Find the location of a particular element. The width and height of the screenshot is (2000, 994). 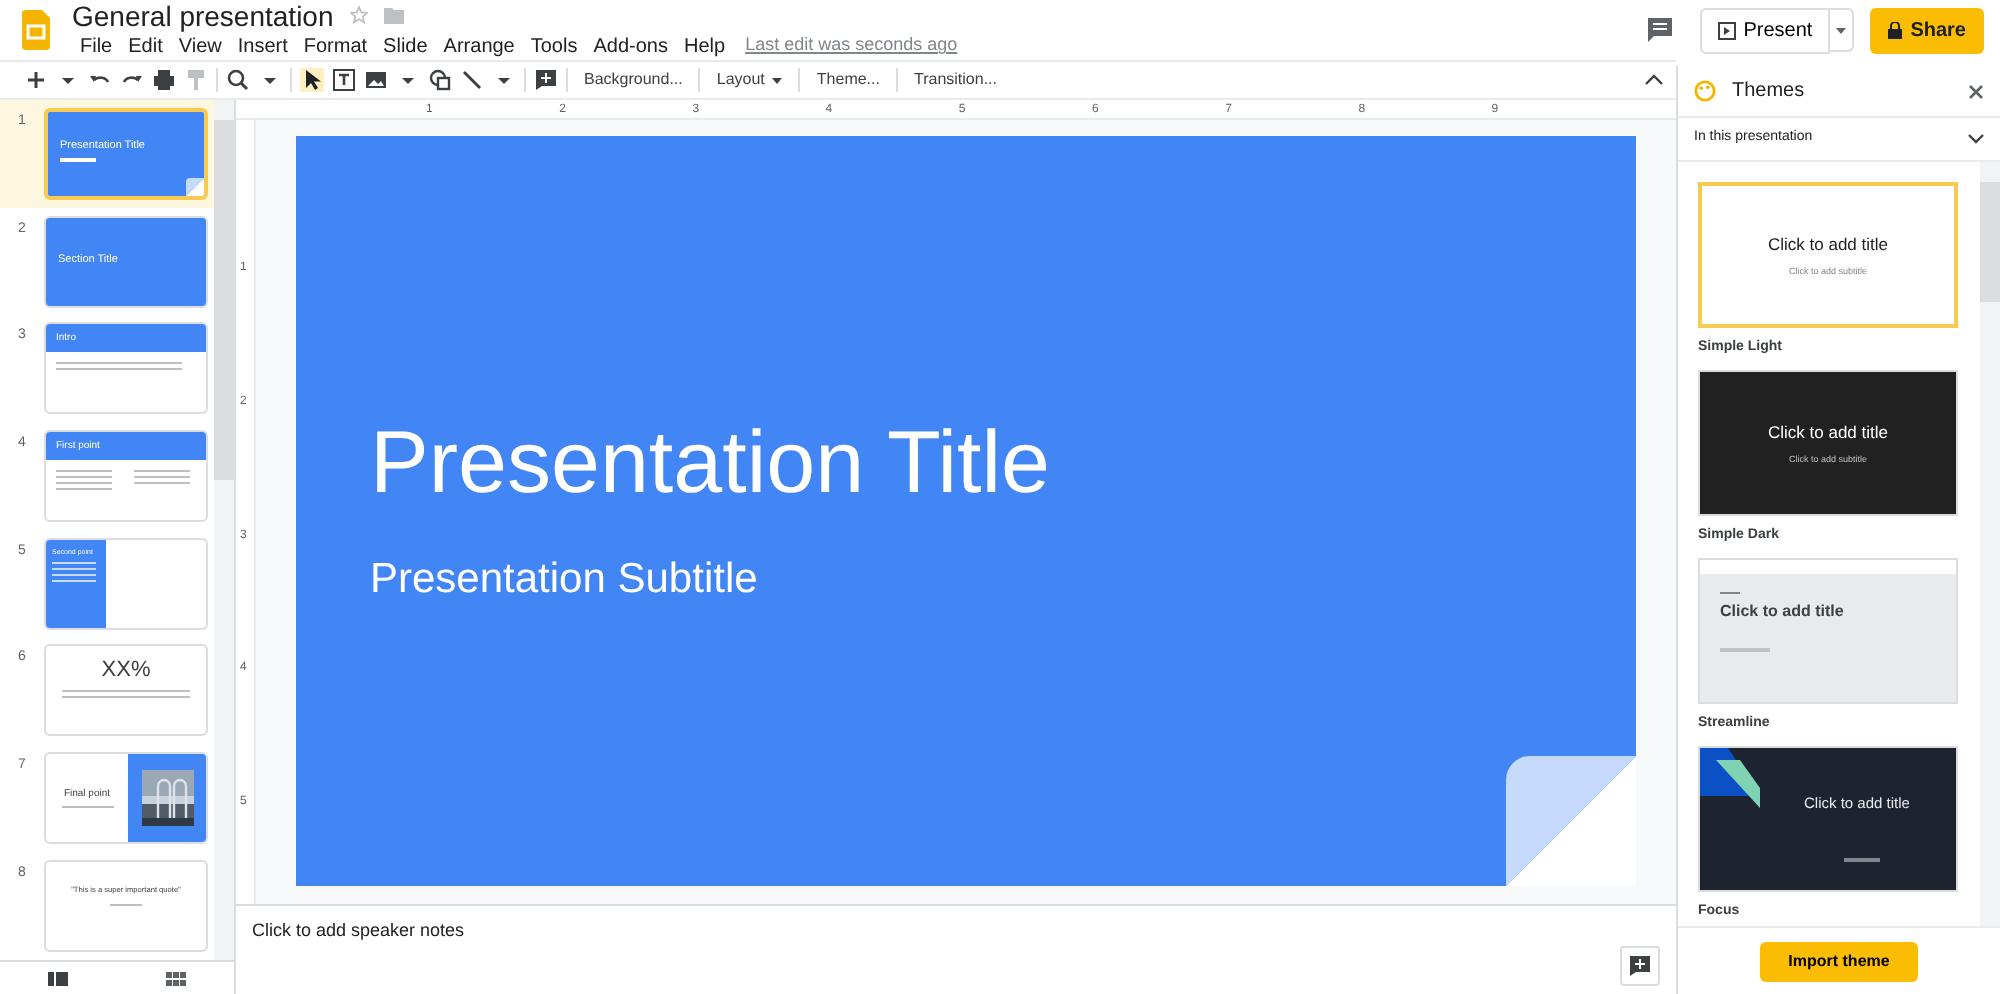

plus-icon is located at coordinates (36, 80).